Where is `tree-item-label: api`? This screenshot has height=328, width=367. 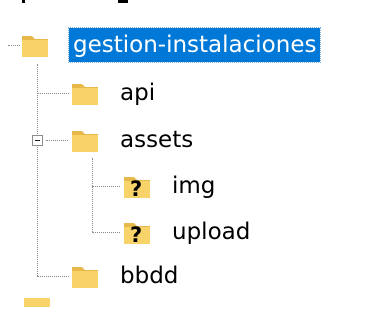 tree-item-label: api is located at coordinates (138, 93).